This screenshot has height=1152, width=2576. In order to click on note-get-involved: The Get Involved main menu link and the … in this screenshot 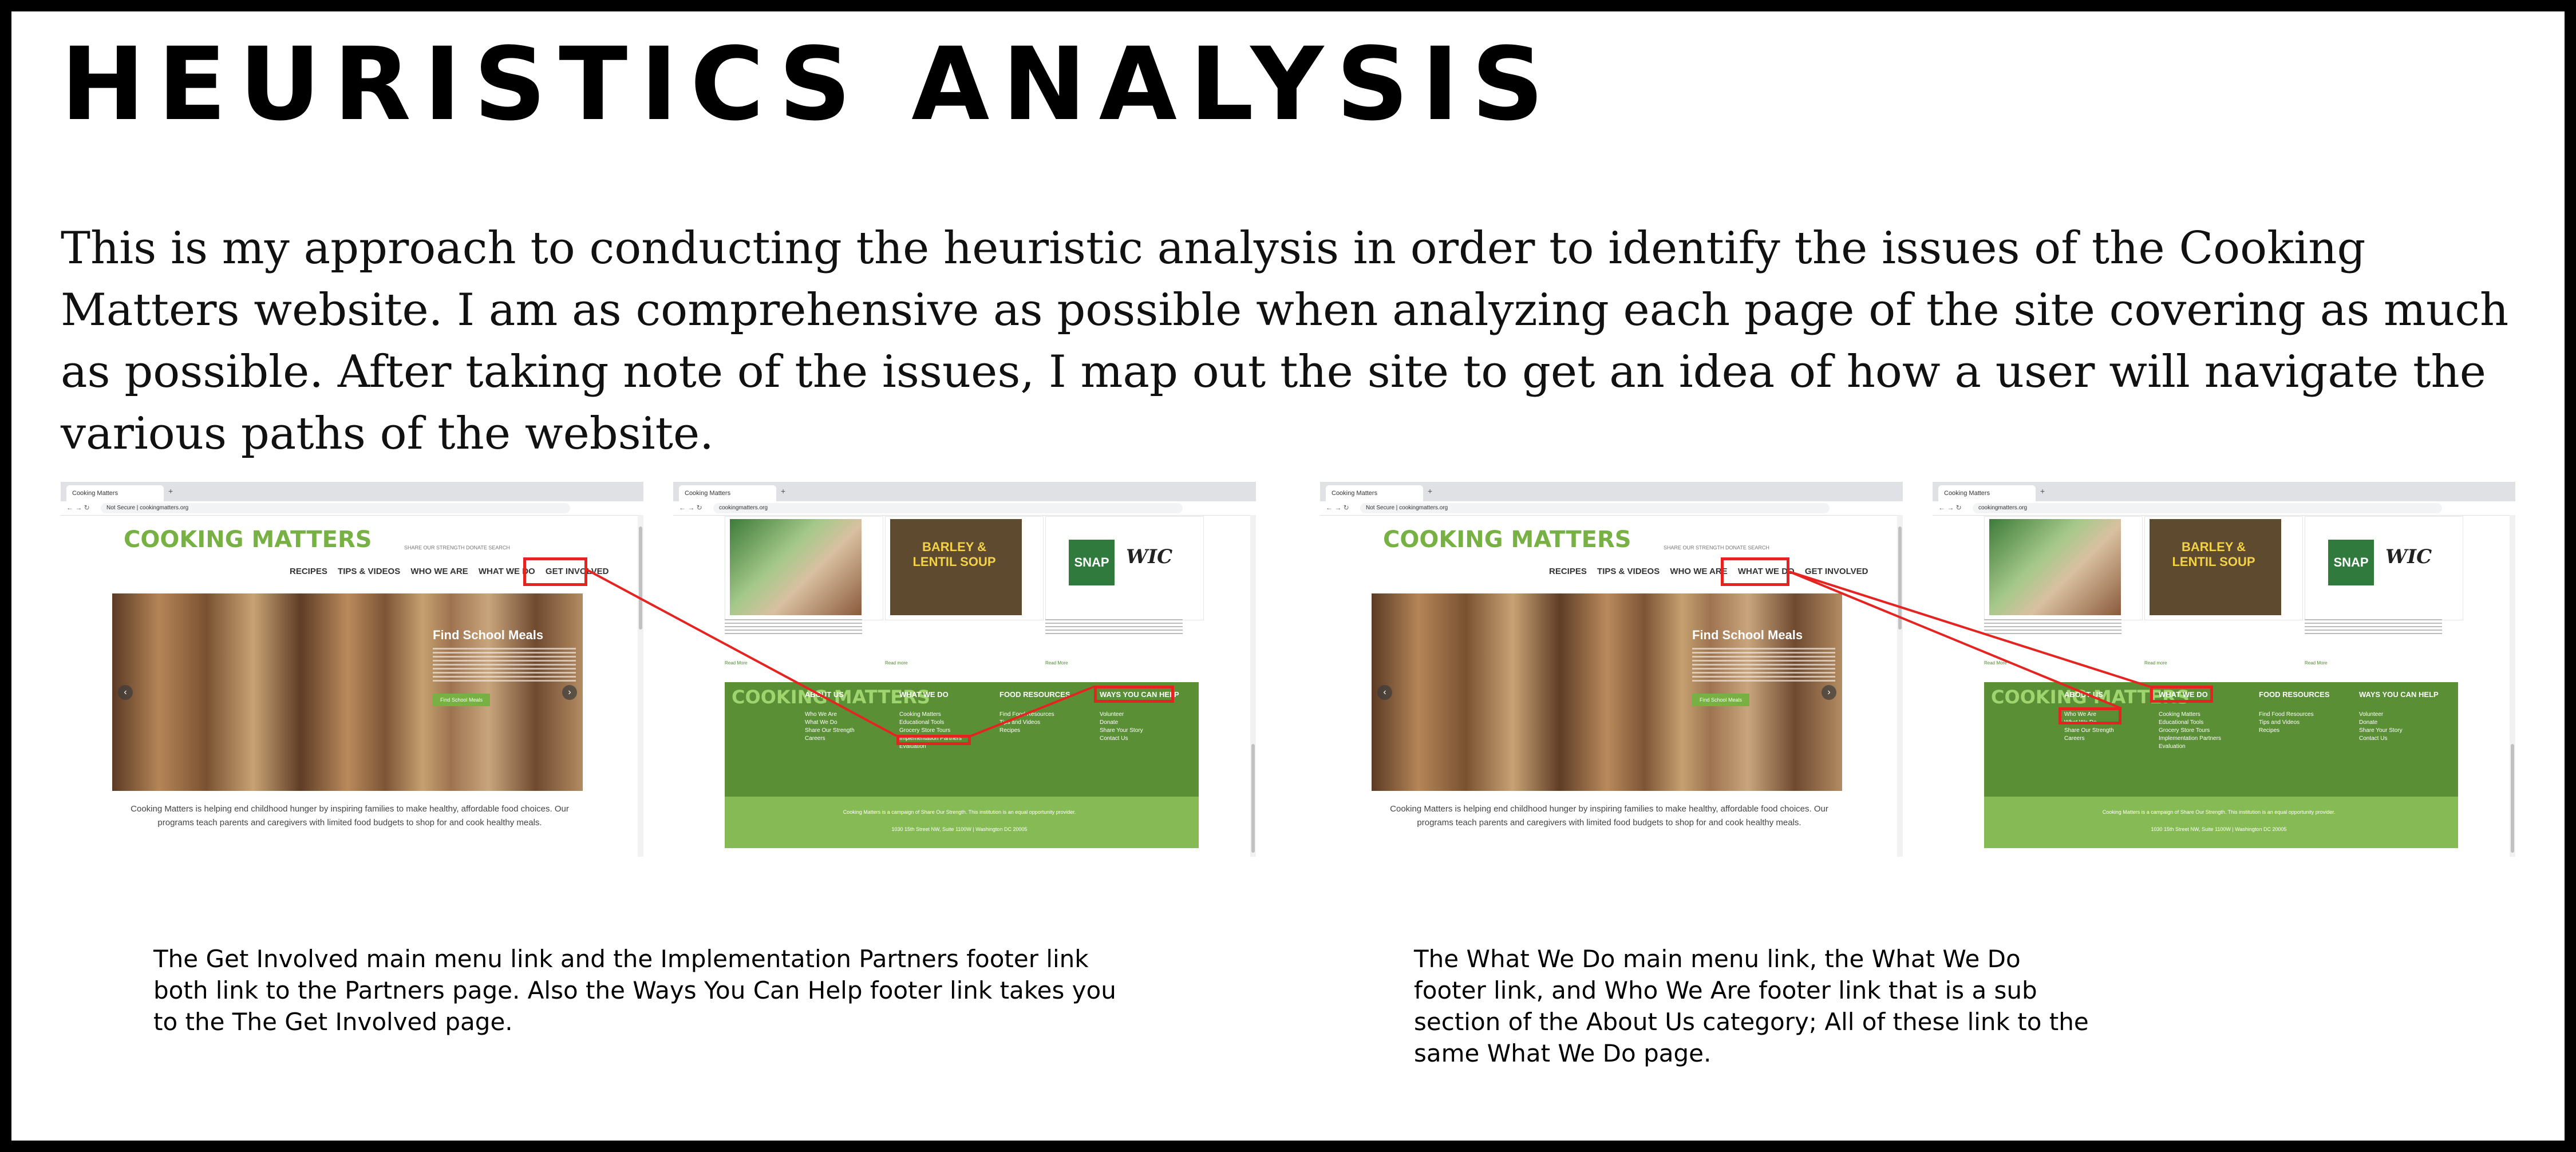, I will do `click(634, 990)`.